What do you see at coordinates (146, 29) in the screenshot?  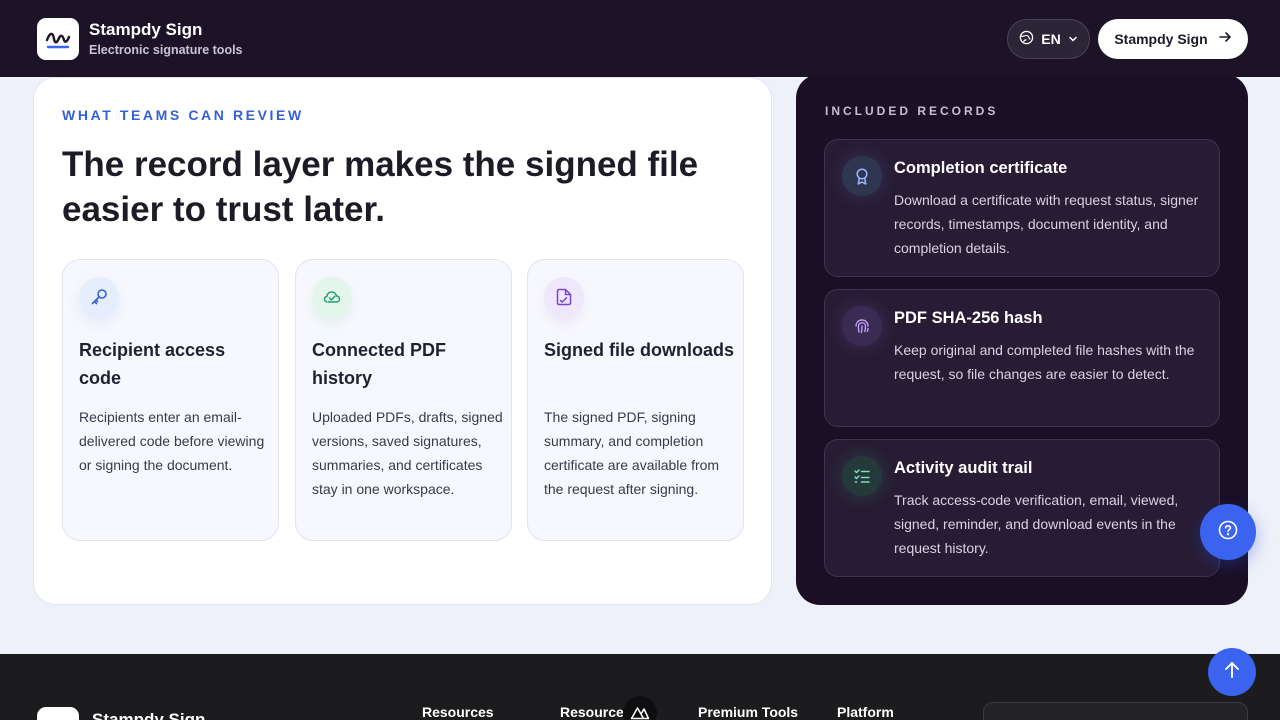 I see `brand-name: Stampdy Sign` at bounding box center [146, 29].